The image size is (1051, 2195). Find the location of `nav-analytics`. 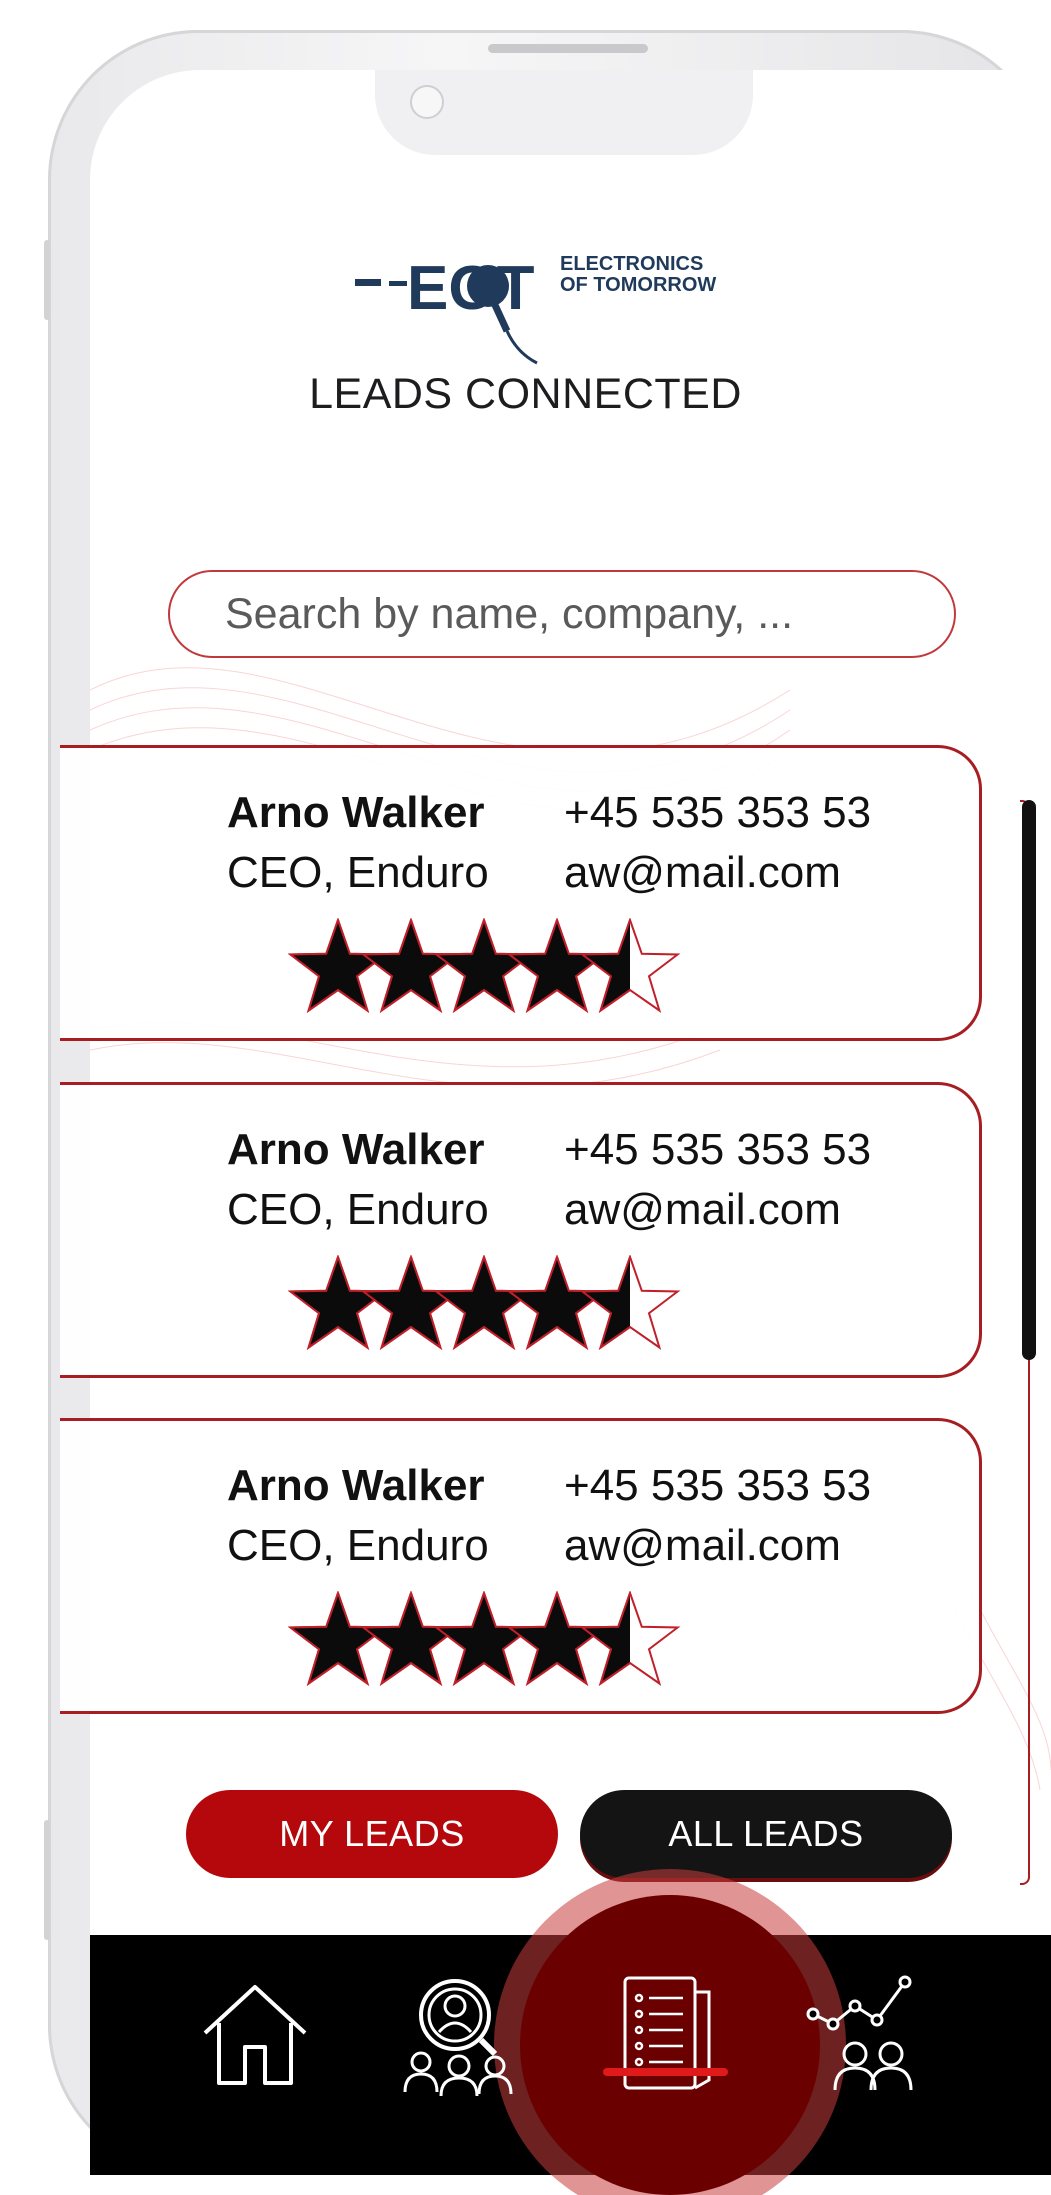

nav-analytics is located at coordinates (870, 2035).